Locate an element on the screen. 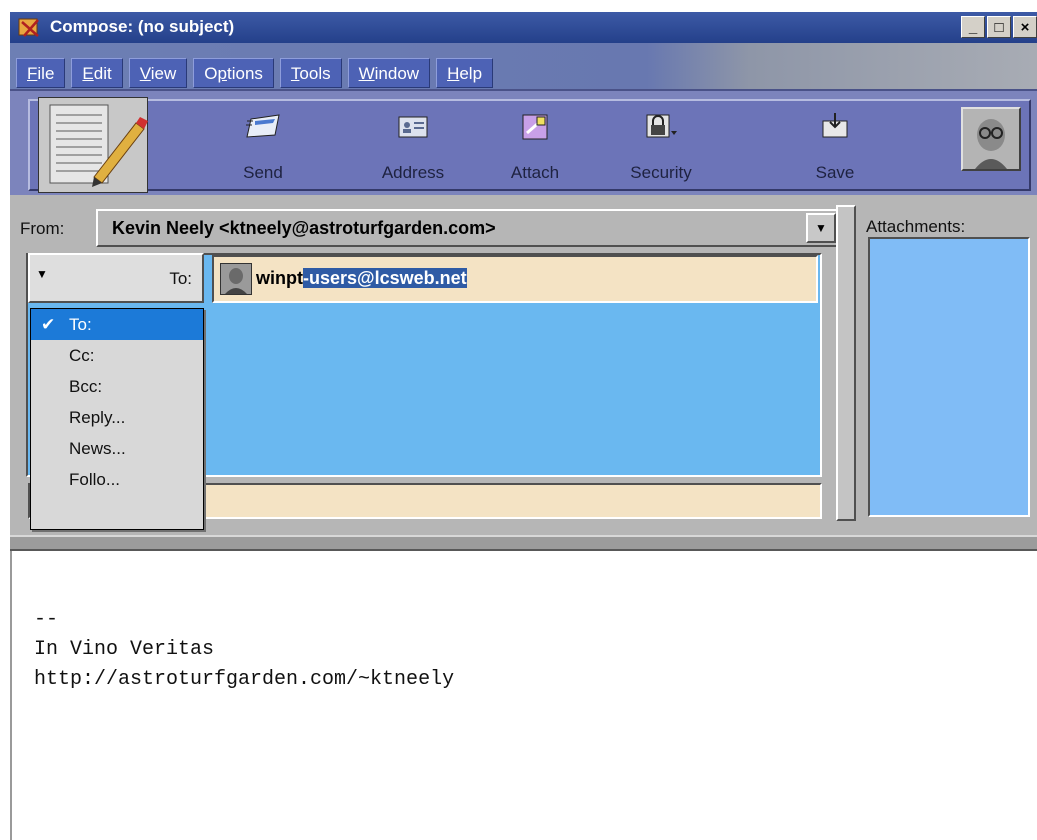 This screenshot has height=840, width=1037. menu-help: Help is located at coordinates (465, 73).